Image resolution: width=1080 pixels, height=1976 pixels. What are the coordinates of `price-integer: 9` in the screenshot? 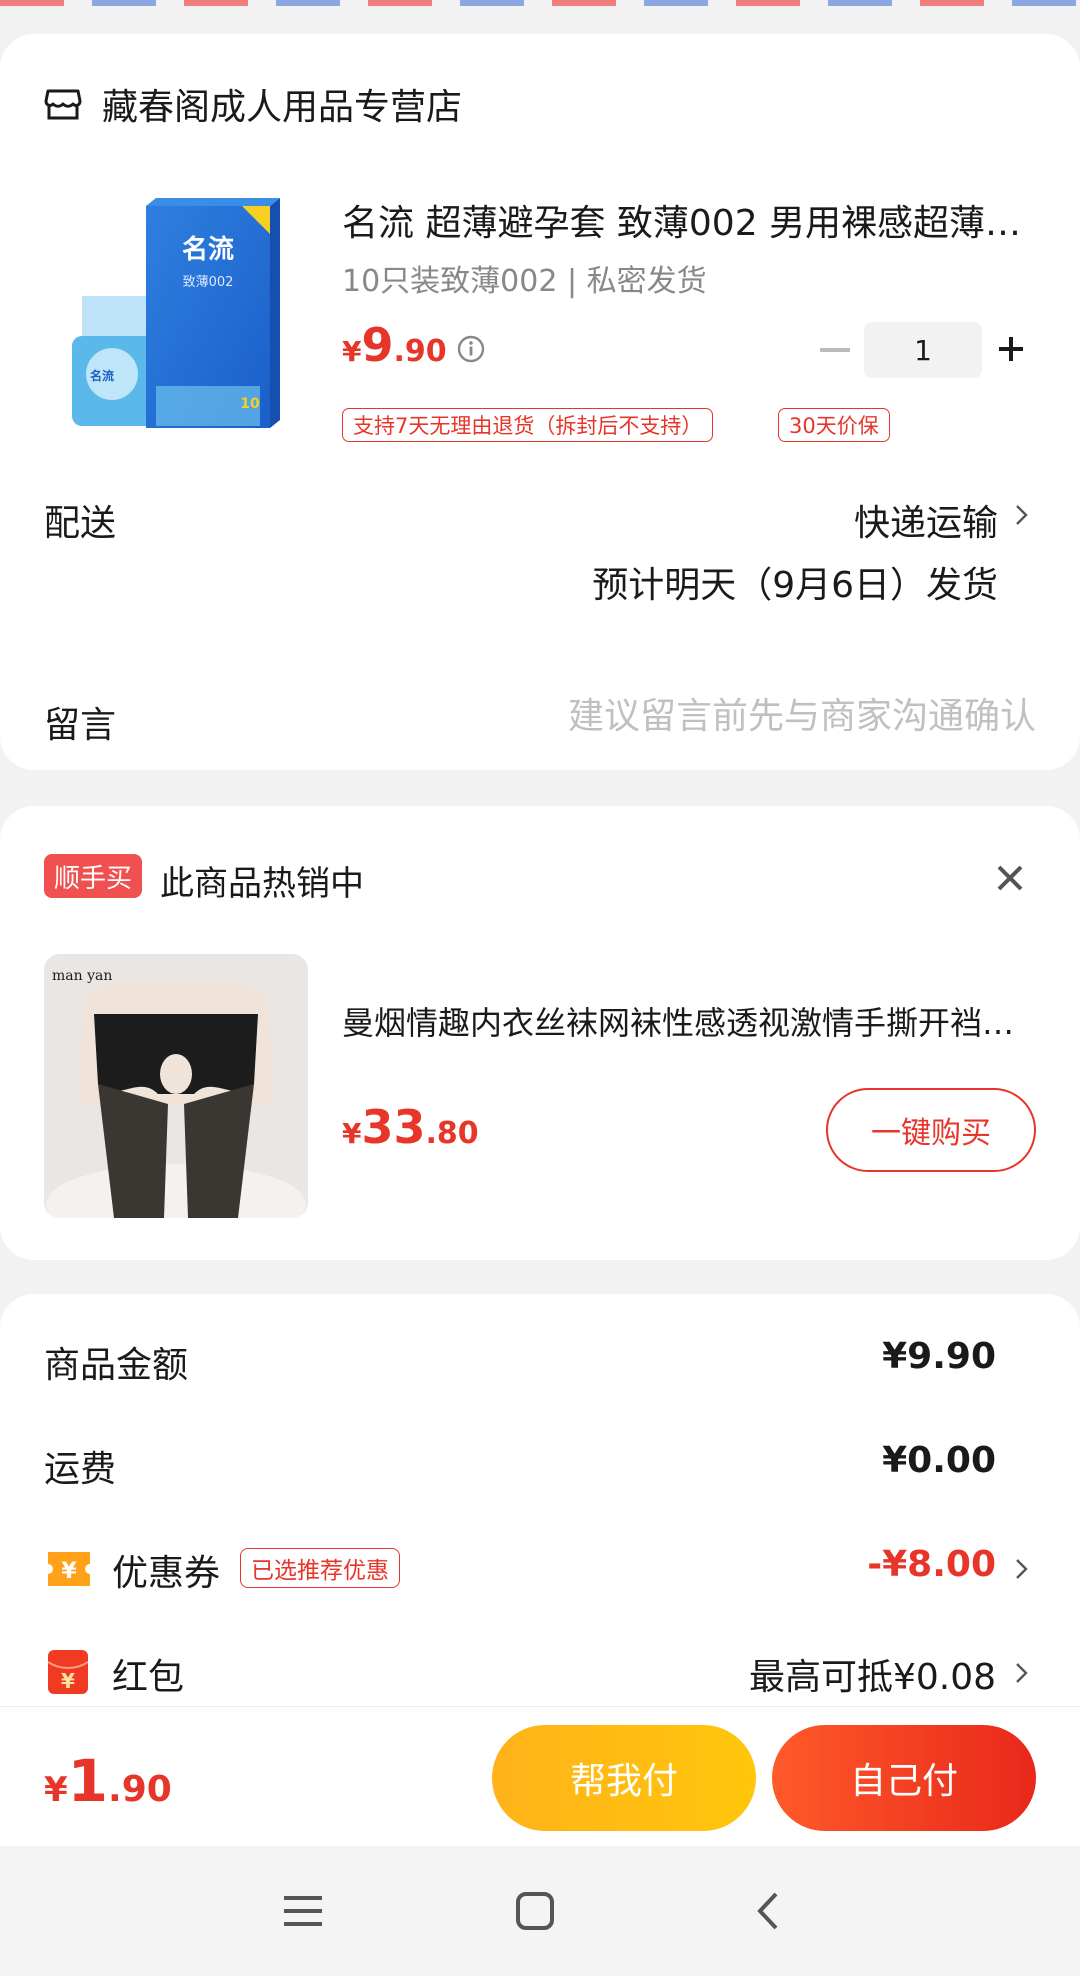 It's located at (377, 345).